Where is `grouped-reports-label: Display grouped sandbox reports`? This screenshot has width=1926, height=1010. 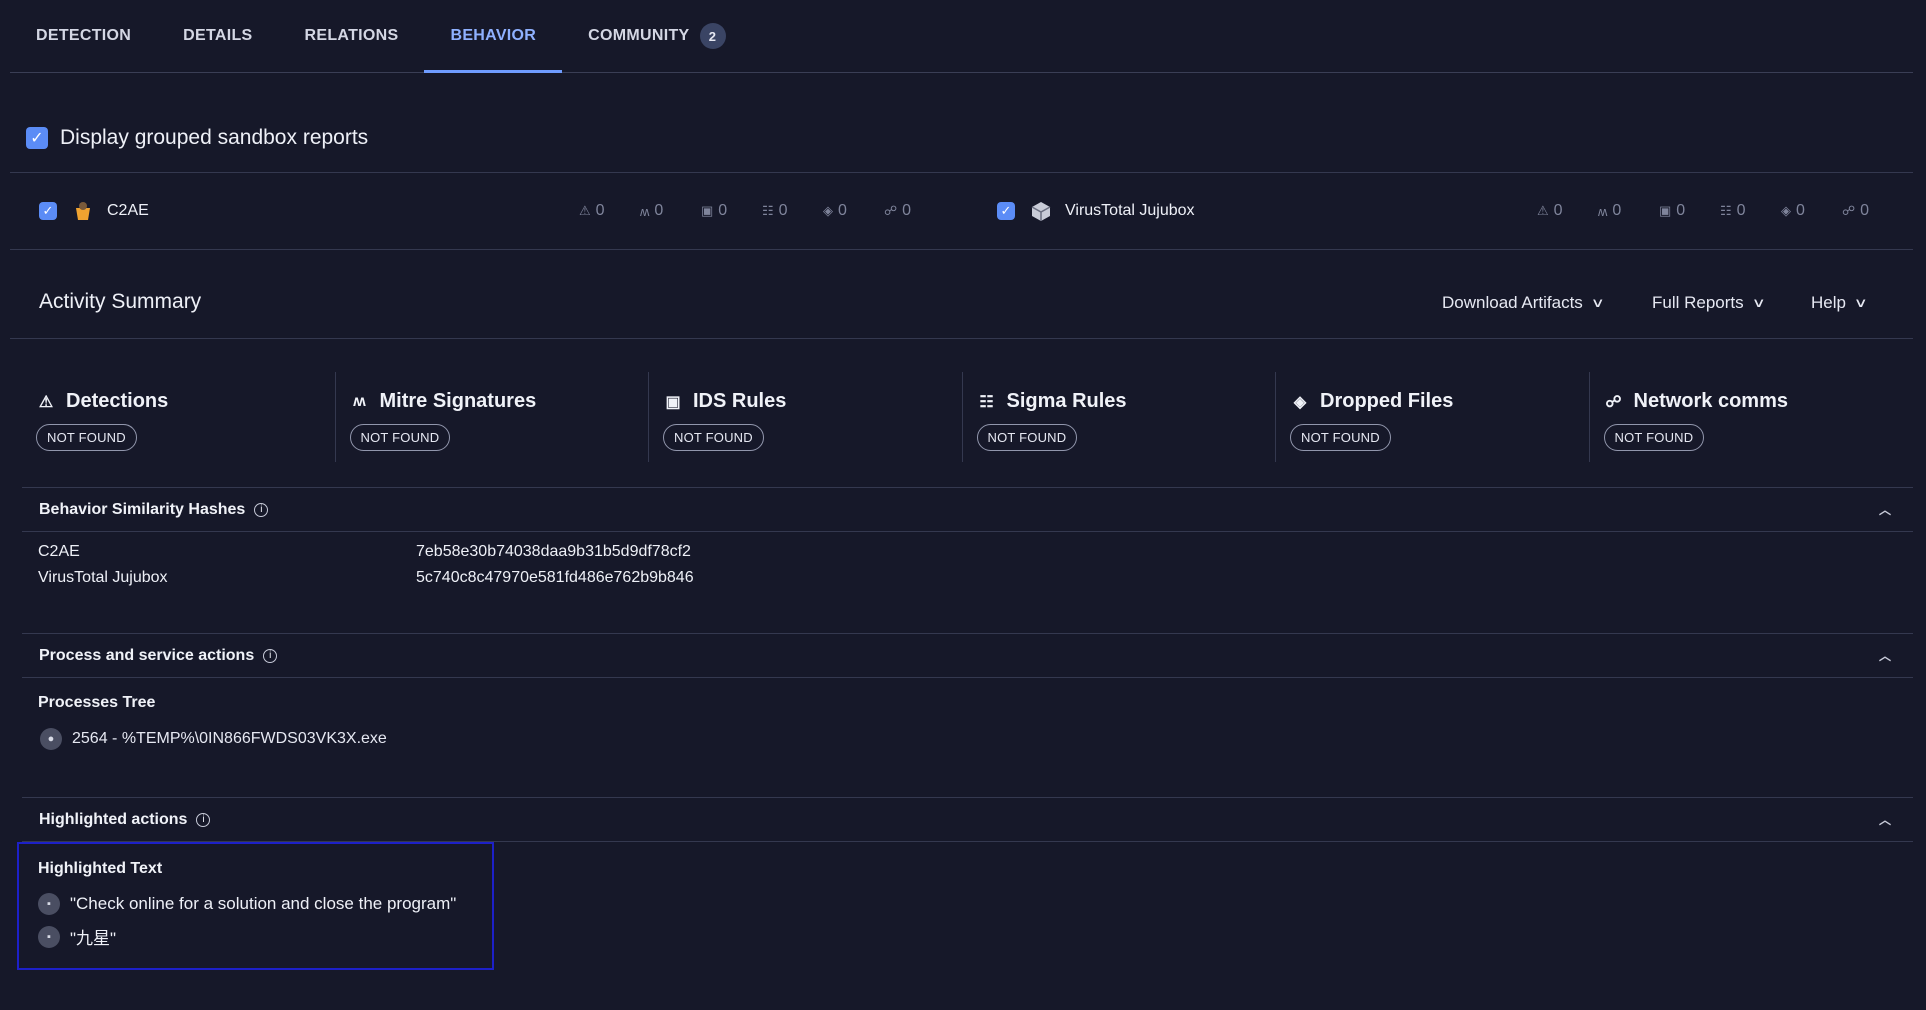 grouped-reports-label: Display grouped sandbox reports is located at coordinates (214, 137).